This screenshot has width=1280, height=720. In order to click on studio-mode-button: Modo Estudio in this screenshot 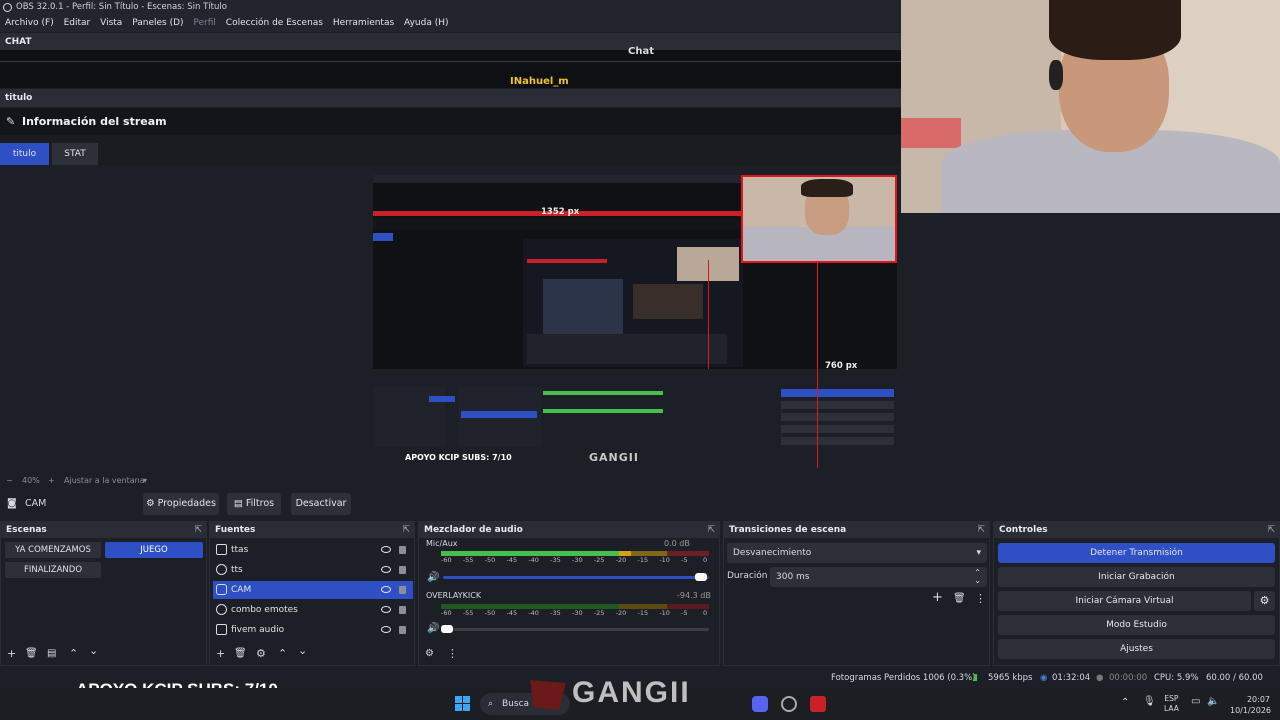, I will do `click(1136, 625)`.